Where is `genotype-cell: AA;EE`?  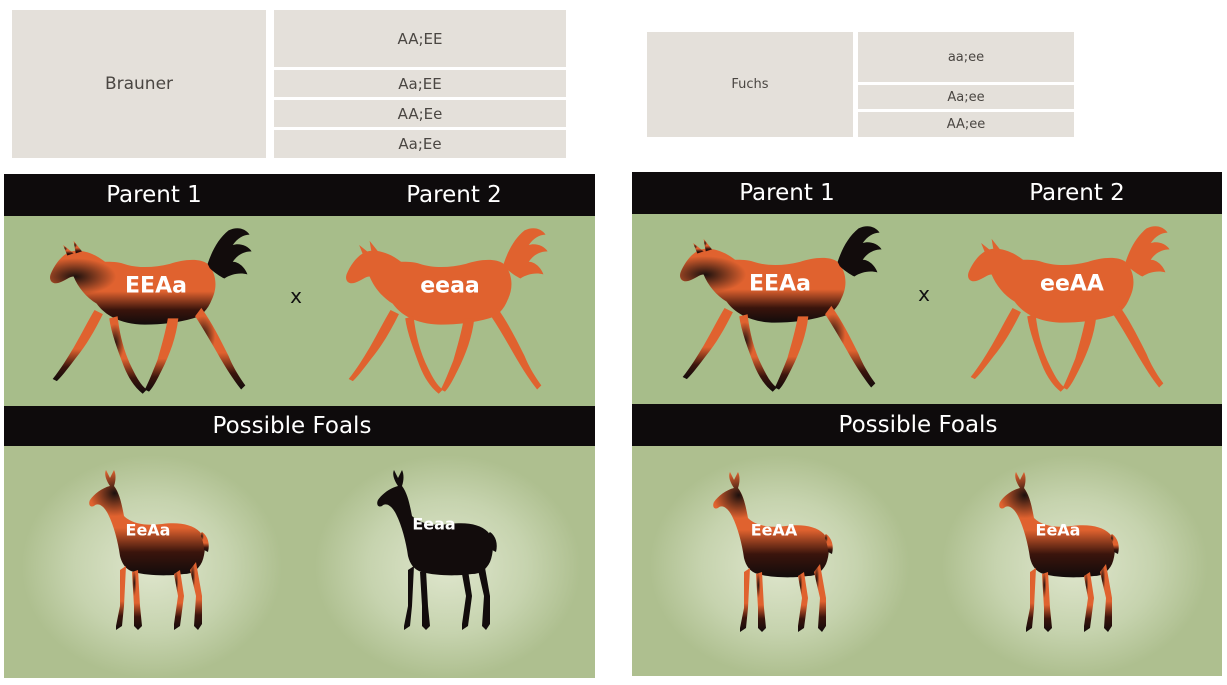
genotype-cell: AA;EE is located at coordinates (420, 38).